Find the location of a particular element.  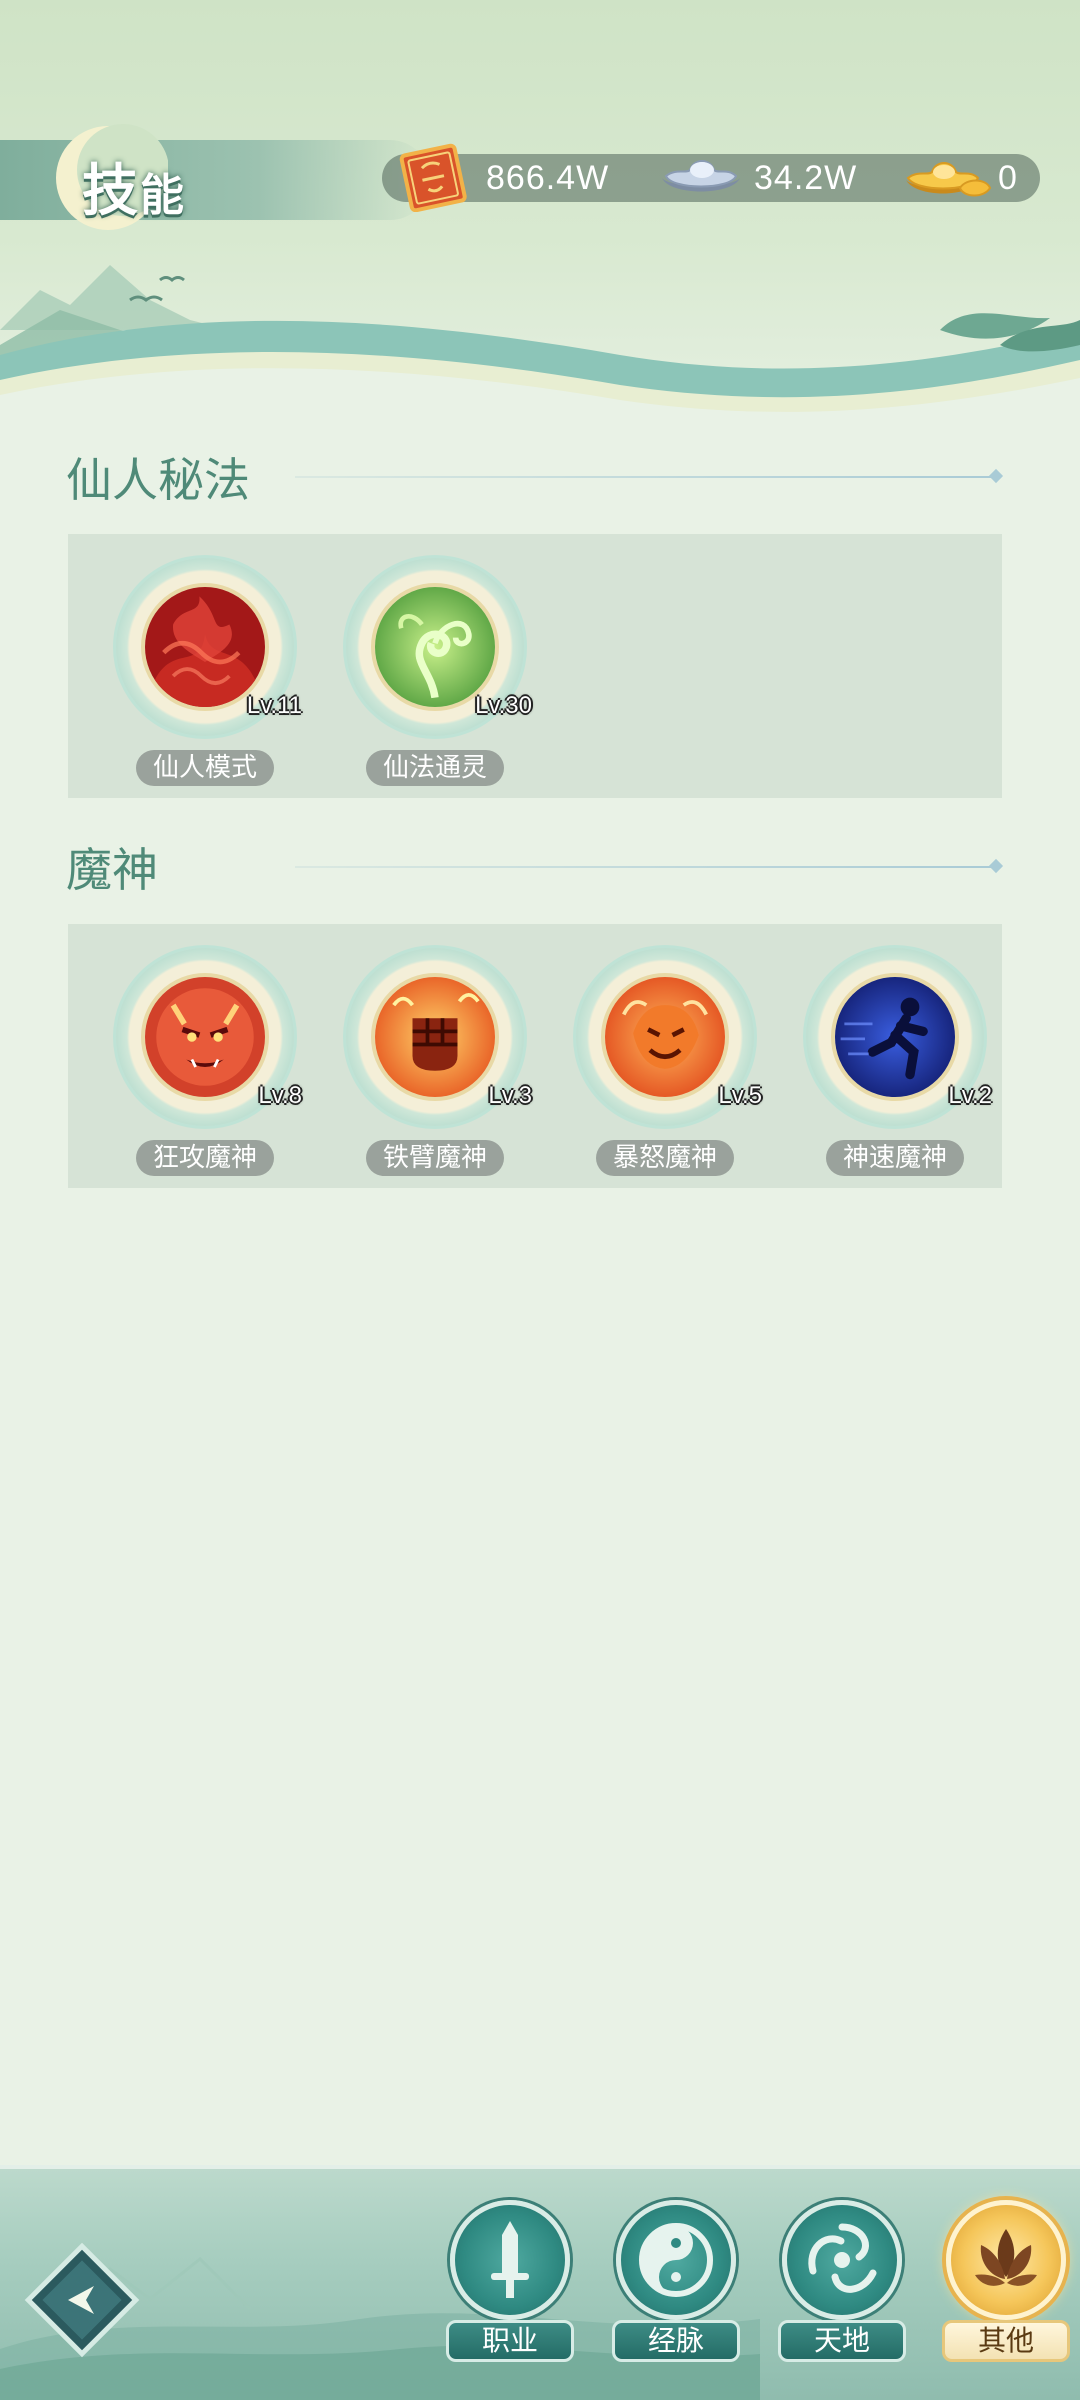

skill-level: Lv.2 is located at coordinates (970, 1095).